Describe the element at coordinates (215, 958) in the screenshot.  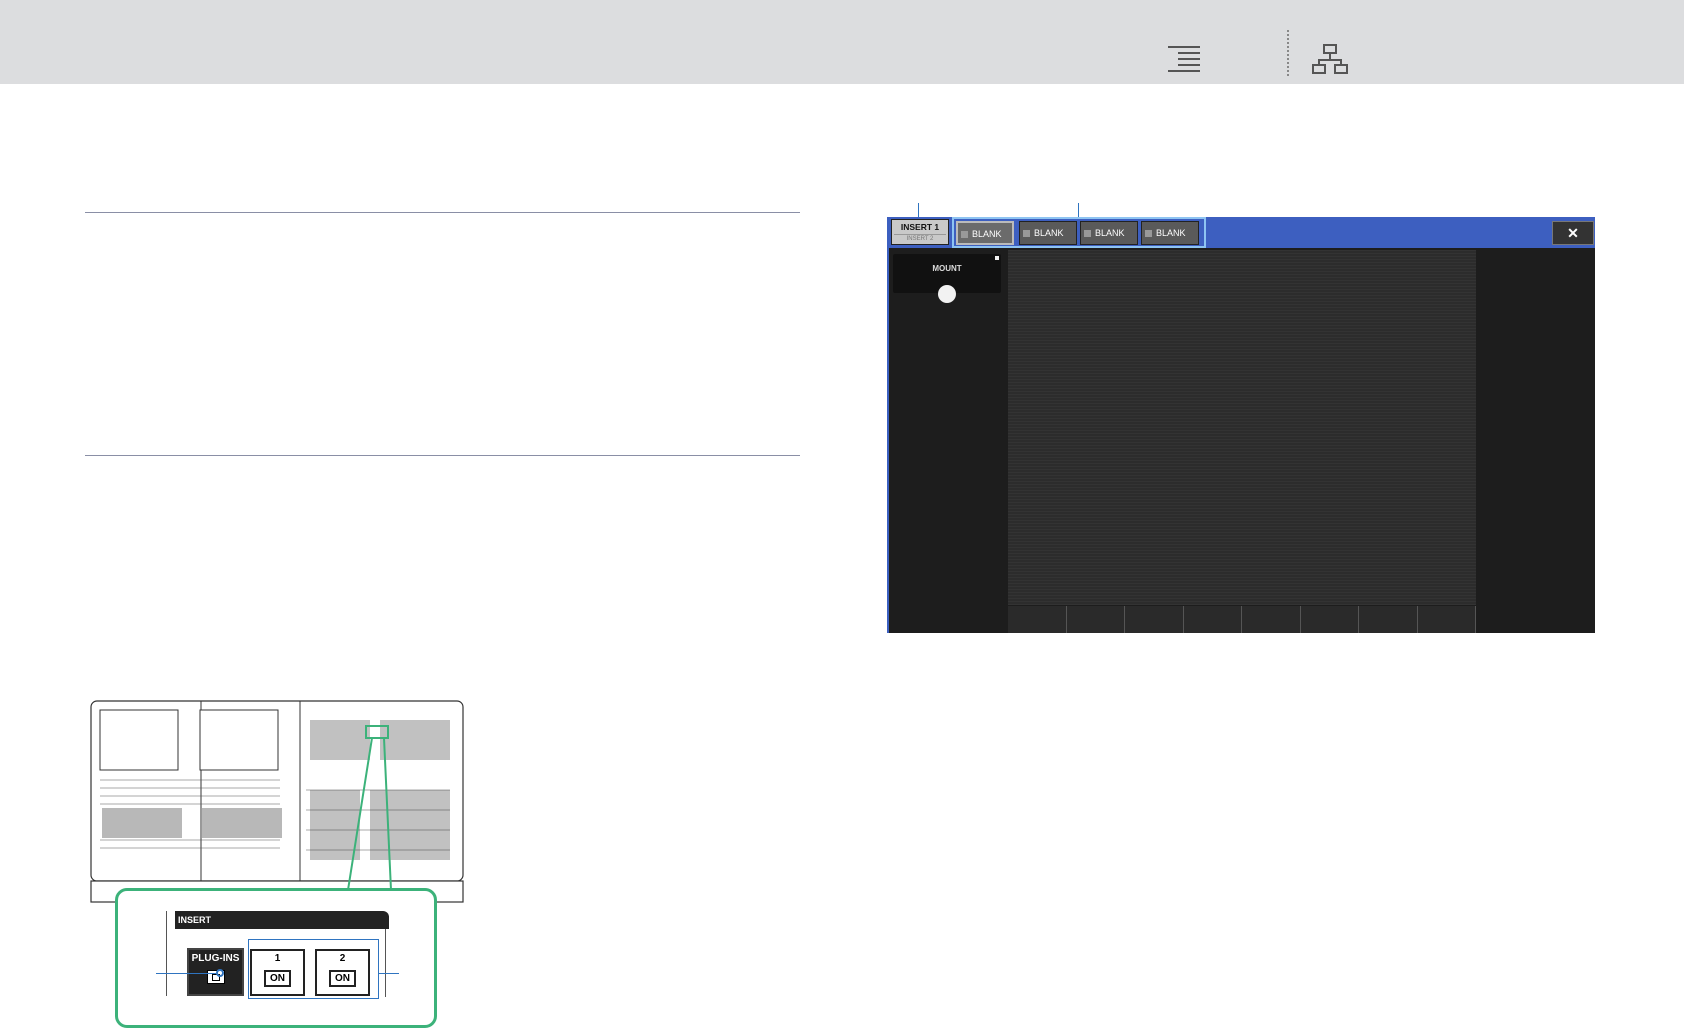
I see `plug-ins-label: PLUG-INS` at that location.